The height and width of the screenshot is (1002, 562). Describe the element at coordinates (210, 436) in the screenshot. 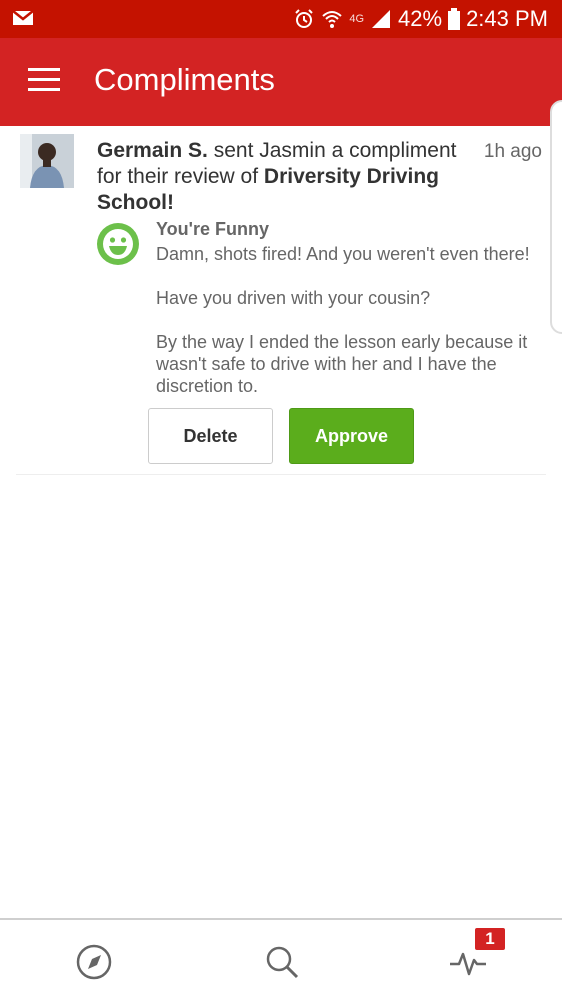

I see `delete-button: Delete` at that location.